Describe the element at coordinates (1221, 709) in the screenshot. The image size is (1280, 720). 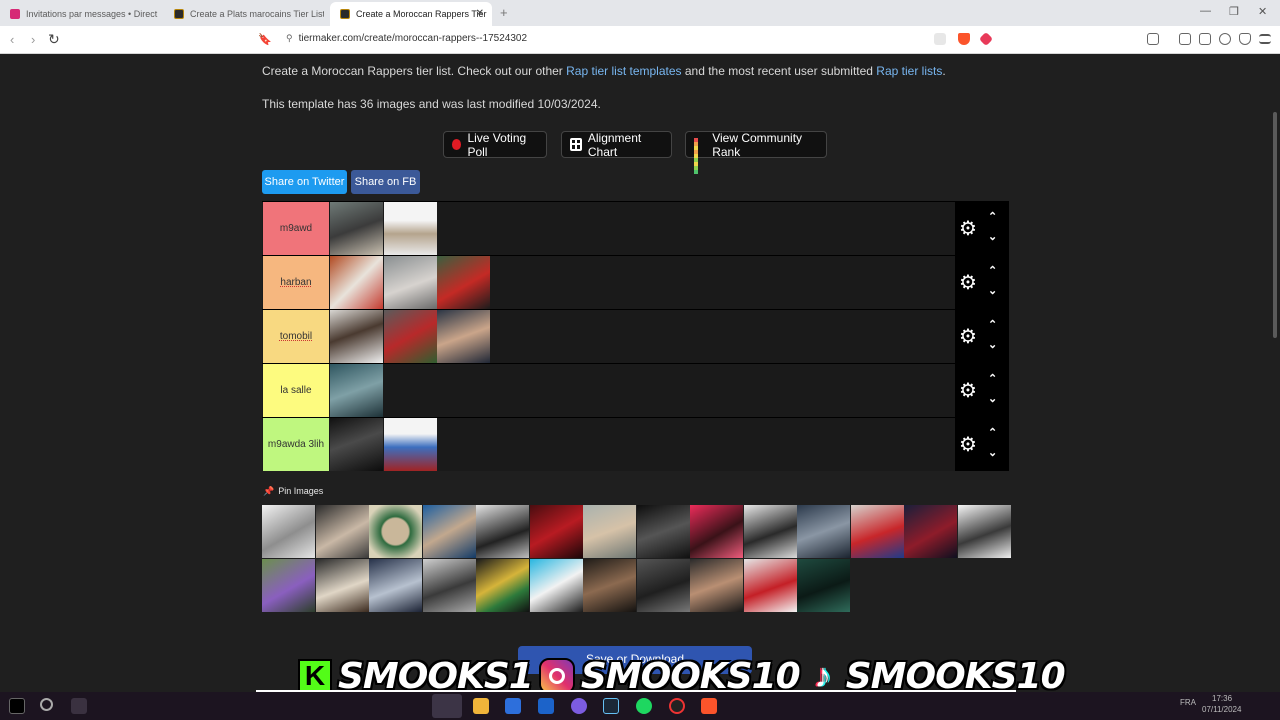
I see `clock-date: 07/11/2024` at that location.